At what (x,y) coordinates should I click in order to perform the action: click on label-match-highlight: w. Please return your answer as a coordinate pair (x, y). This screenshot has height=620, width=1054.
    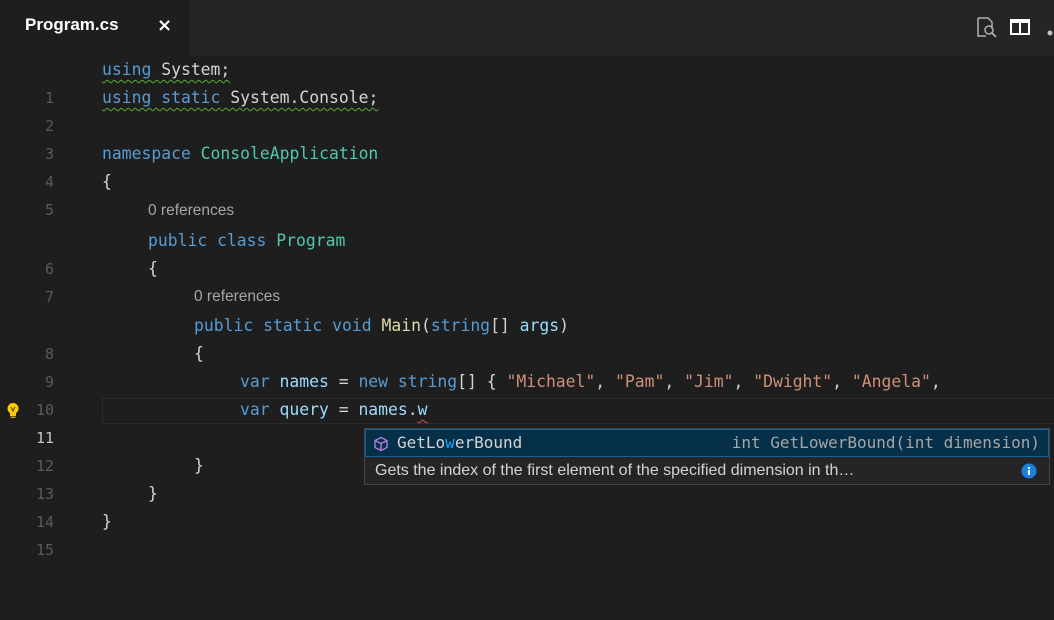
    Looking at the image, I should click on (450, 442).